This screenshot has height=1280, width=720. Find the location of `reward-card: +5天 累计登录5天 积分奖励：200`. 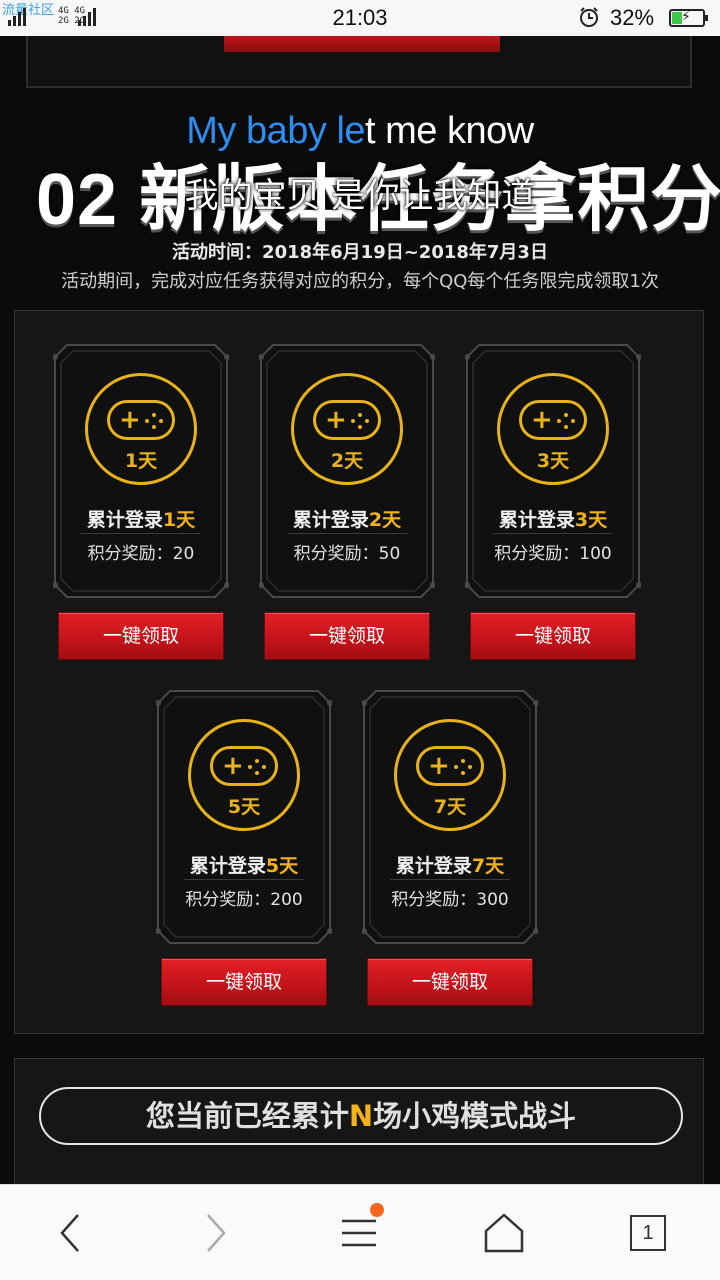

reward-card: +5天 累计登录5天 积分奖励：200 is located at coordinates (244, 817).